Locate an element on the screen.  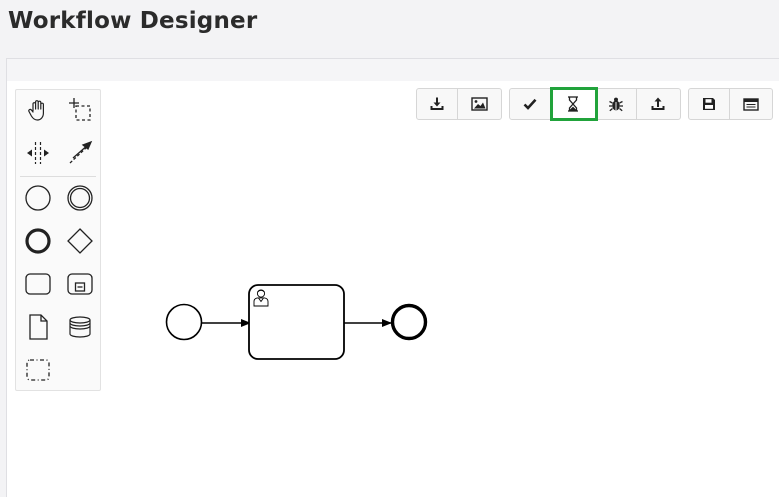
bpmn-diagram is located at coordinates (296, 322).